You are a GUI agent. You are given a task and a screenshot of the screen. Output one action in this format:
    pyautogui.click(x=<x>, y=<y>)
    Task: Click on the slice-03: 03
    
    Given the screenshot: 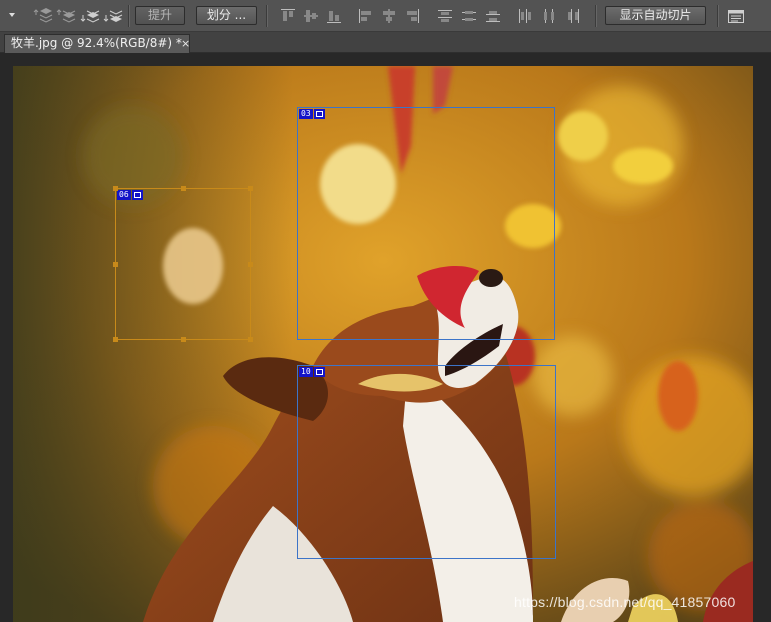 What is the action you would take?
    pyautogui.click(x=426, y=223)
    